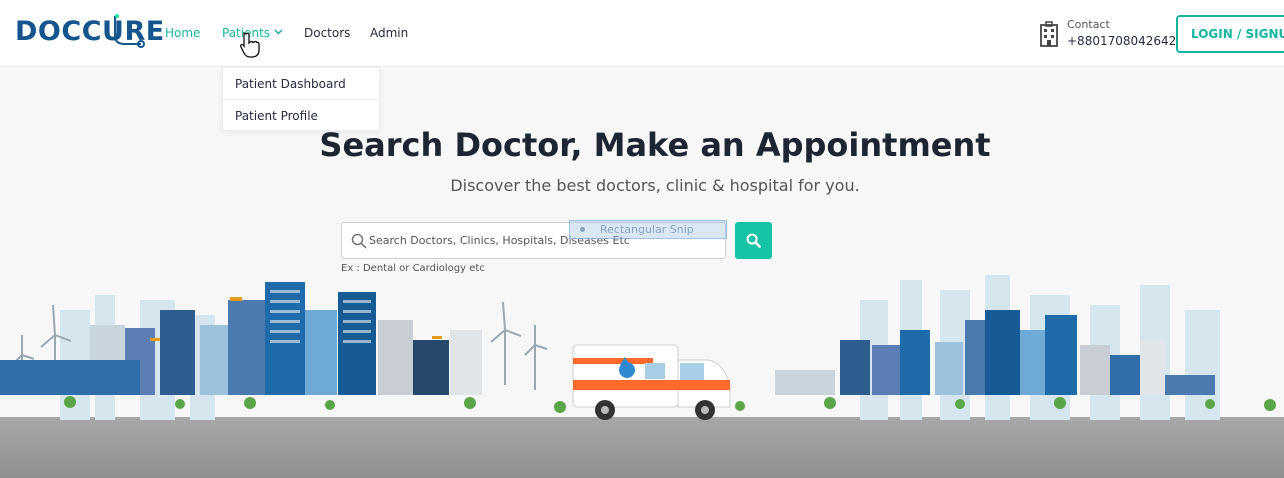  I want to click on contact-label: Contact, so click(1088, 24).